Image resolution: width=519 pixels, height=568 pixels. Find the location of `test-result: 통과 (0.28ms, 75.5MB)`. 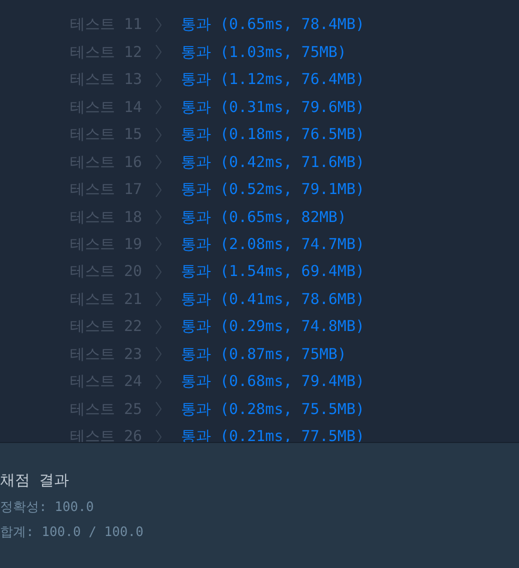

test-result: 통과 (0.28ms, 75.5MB) is located at coordinates (273, 409).